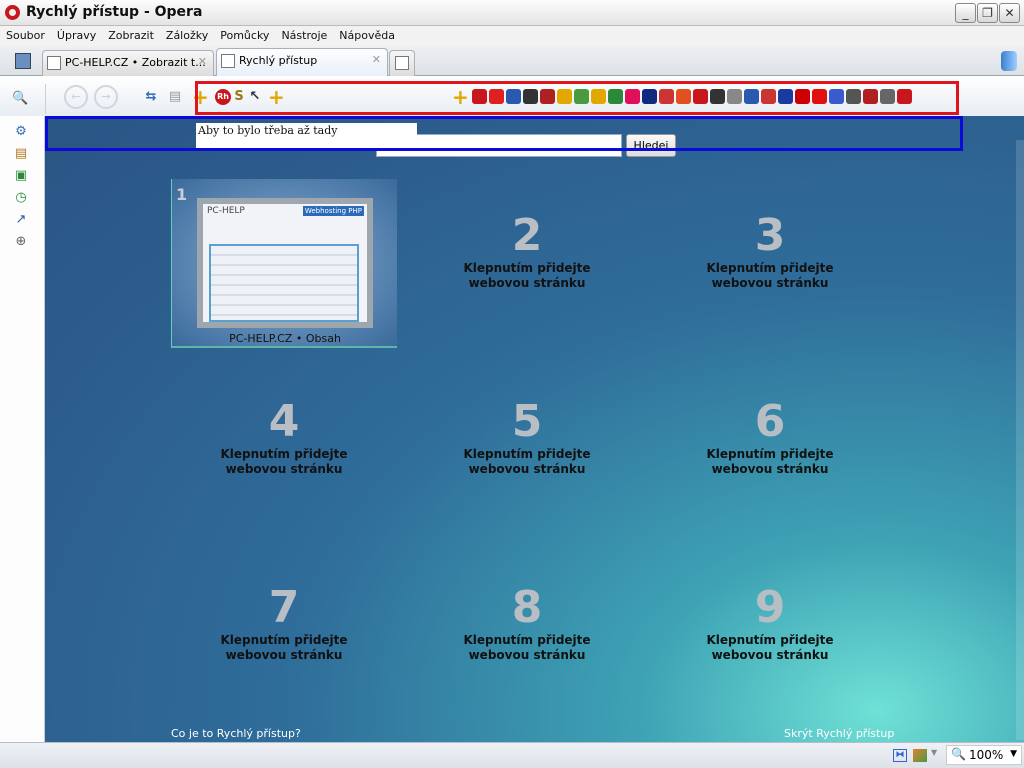 The image size is (1024, 768). I want to click on speed-dial-2: 2 Klepnutím přidejte webovou stránku, so click(527, 263).